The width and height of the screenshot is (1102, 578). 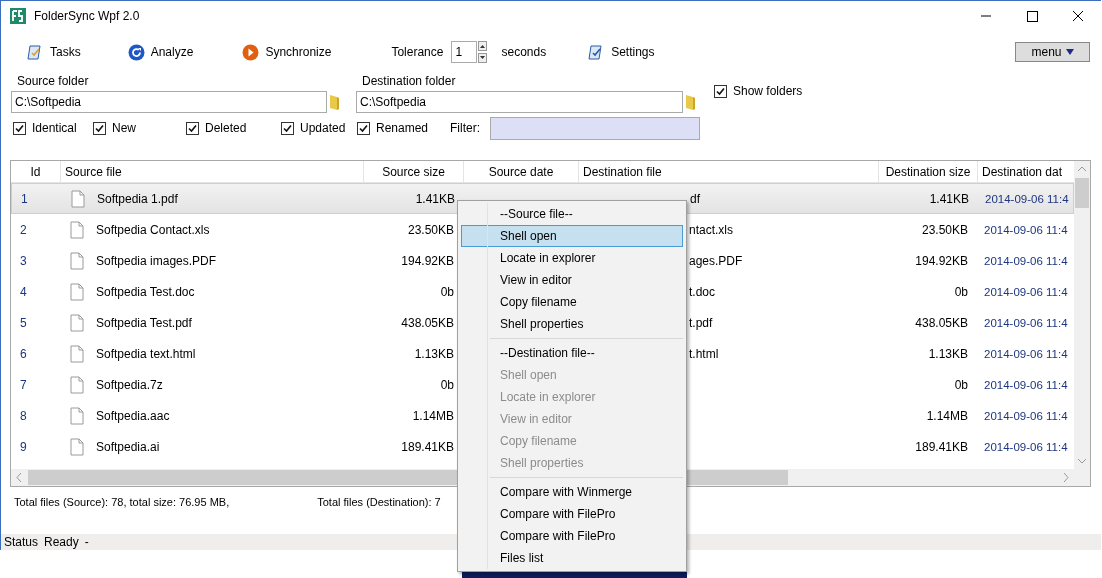 I want to click on spin-up-icon, so click(x=483, y=46).